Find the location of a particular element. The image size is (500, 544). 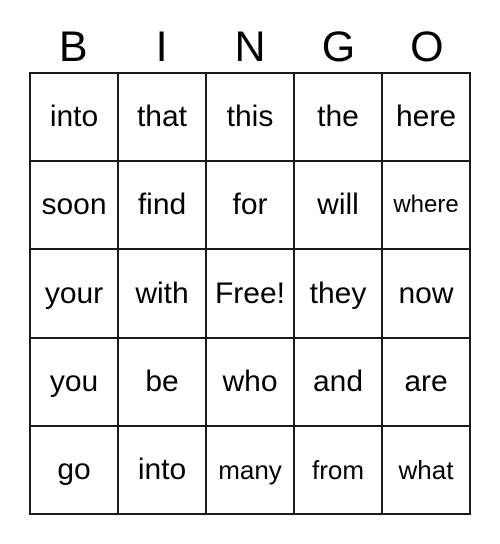

bingo-cell-label: go is located at coordinates (74, 469).